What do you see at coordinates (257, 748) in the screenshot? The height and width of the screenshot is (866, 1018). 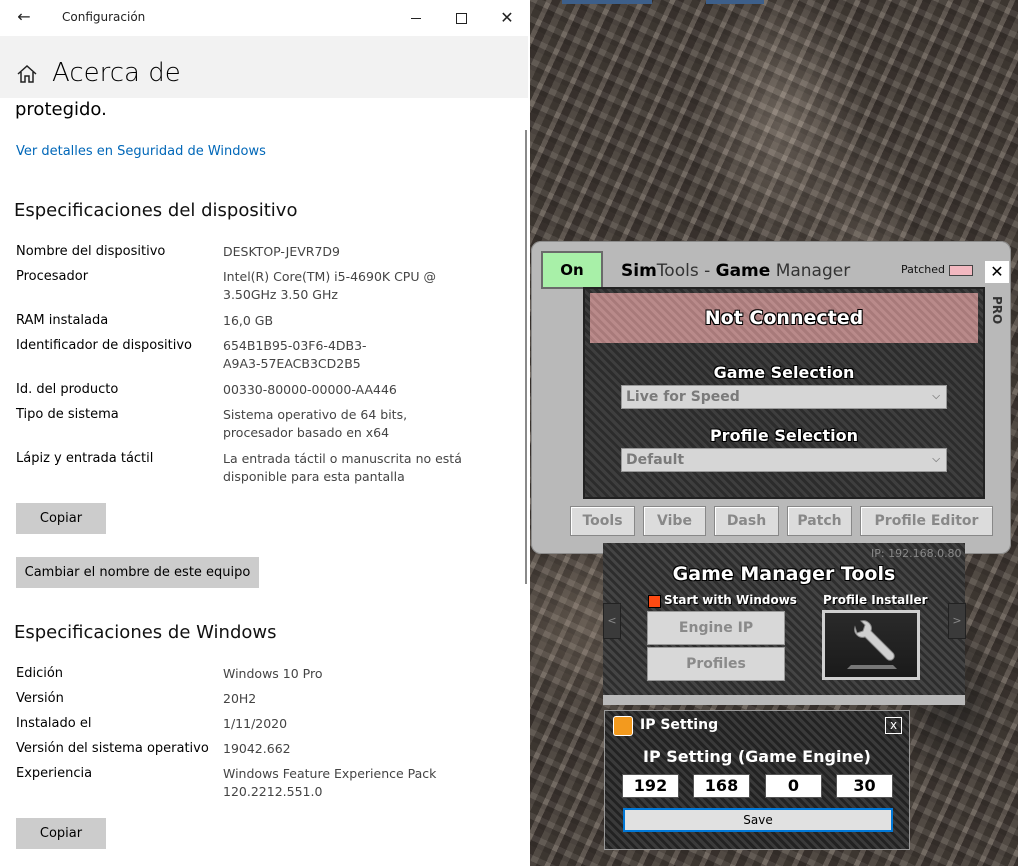 I see `spec-value: 19042.662` at bounding box center [257, 748].